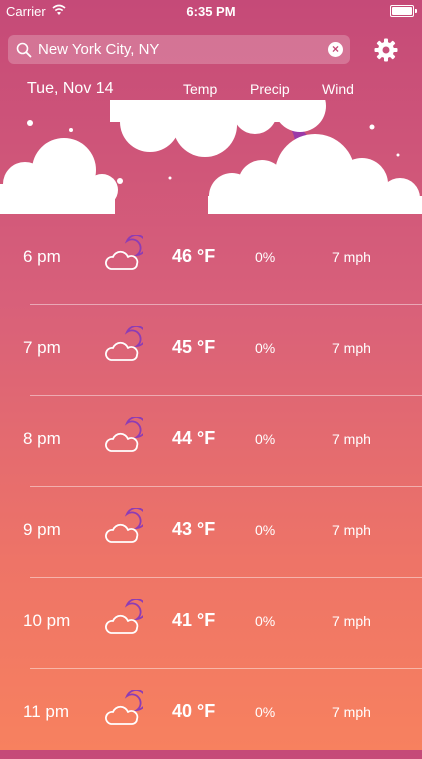 The height and width of the screenshot is (759, 422). Describe the element at coordinates (315, 174) in the screenshot. I see `cloud-right-icon` at that location.